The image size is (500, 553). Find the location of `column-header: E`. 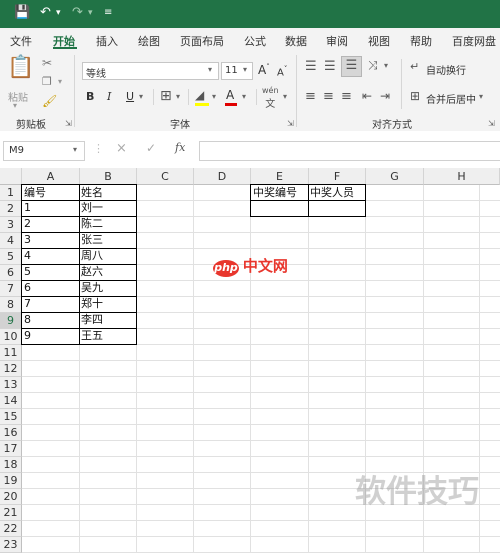

column-header: E is located at coordinates (280, 176).